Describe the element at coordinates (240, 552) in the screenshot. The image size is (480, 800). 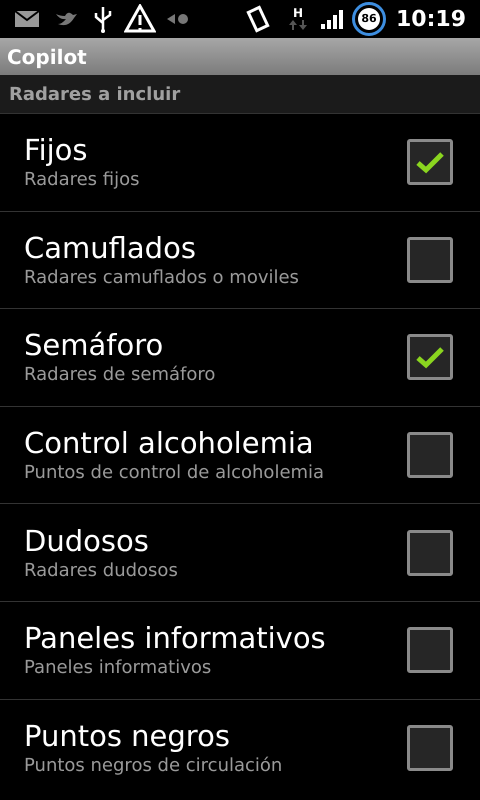
I see `preference-row: Dudosos Radares dudosos` at that location.